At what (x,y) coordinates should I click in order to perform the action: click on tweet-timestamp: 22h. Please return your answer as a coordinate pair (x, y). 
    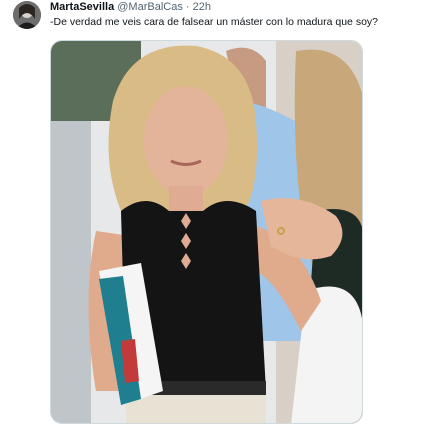
    Looking at the image, I should click on (202, 7).